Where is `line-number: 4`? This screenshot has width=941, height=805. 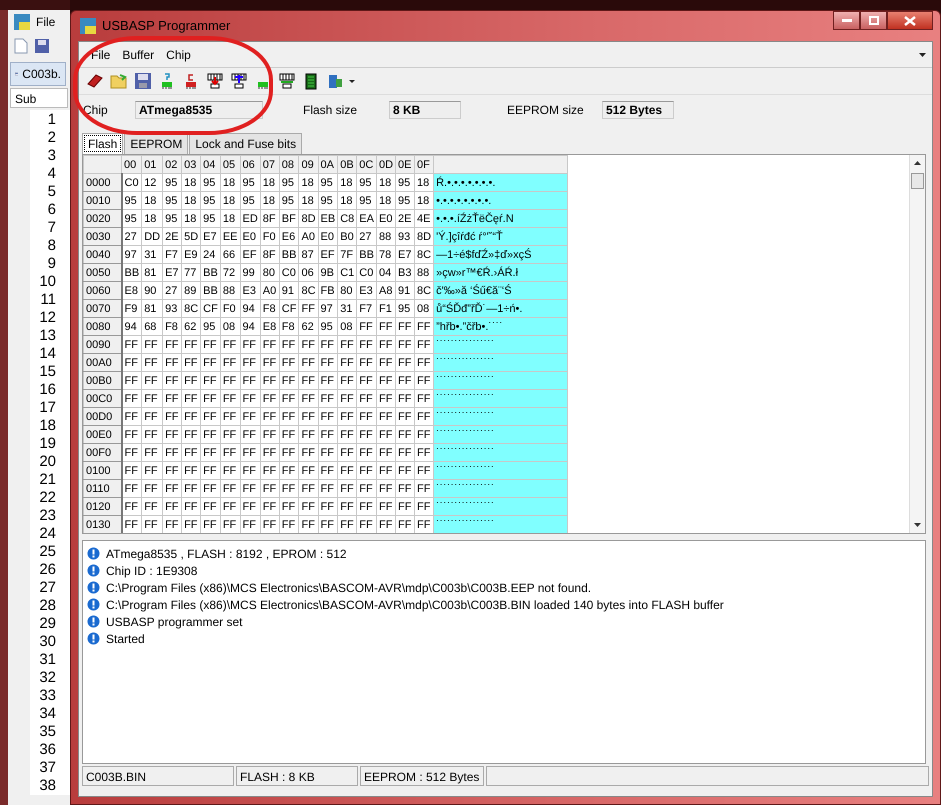 line-number: 4 is located at coordinates (52, 174).